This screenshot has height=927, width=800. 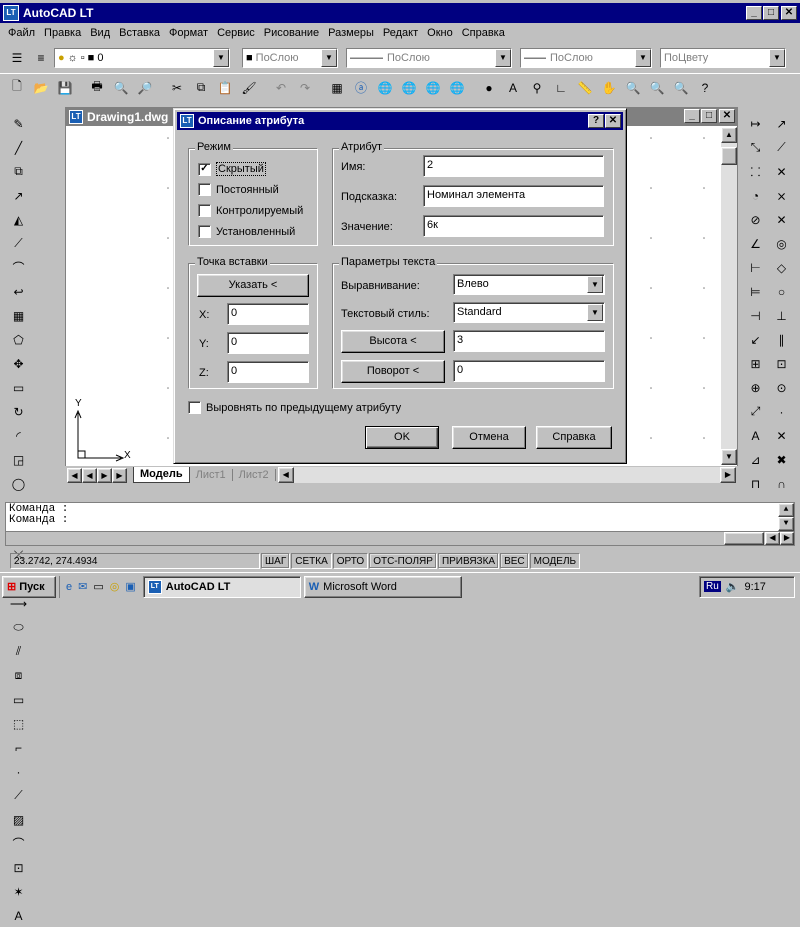 What do you see at coordinates (755, 363) in the screenshot?
I see `tolerance-icon: ⊞` at bounding box center [755, 363].